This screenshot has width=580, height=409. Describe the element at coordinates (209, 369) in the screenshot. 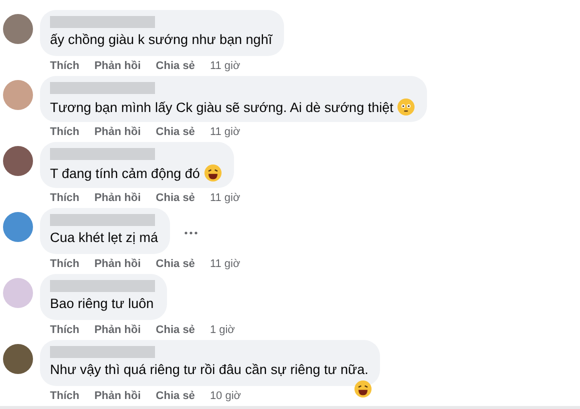

I see `comment-text: Như vậy thì quá riêng tư rồi đâu cần sự riêng tư nữa.` at that location.